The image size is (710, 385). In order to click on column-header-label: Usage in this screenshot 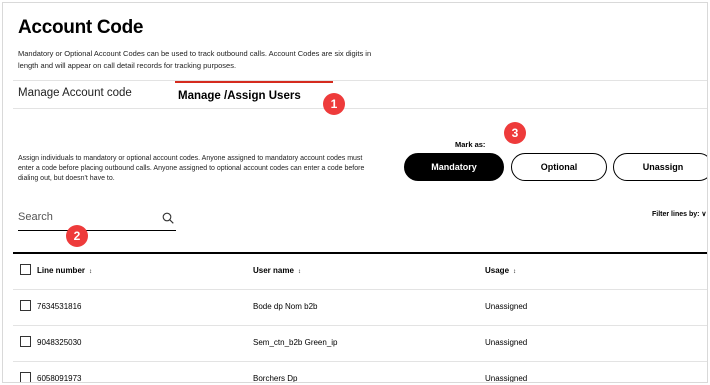, I will do `click(497, 270)`.